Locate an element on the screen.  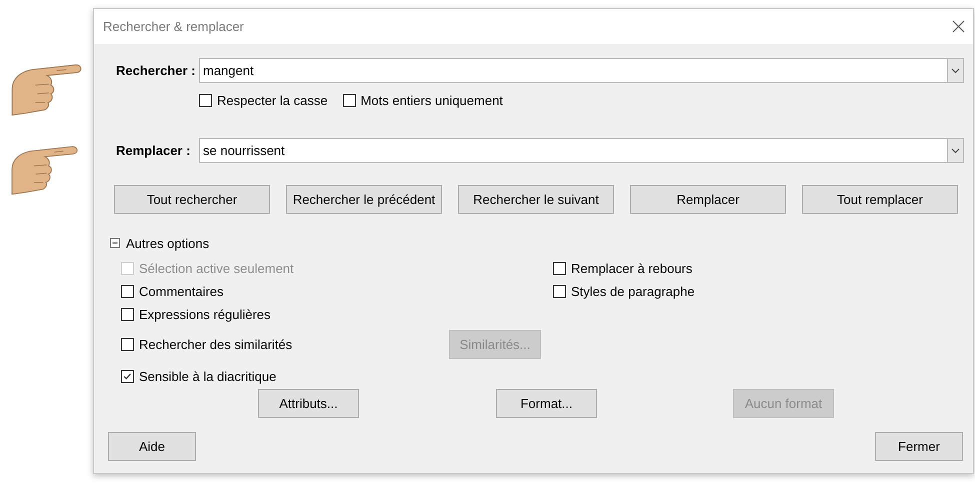
checkbox-label: Respecter la casse is located at coordinates (272, 100).